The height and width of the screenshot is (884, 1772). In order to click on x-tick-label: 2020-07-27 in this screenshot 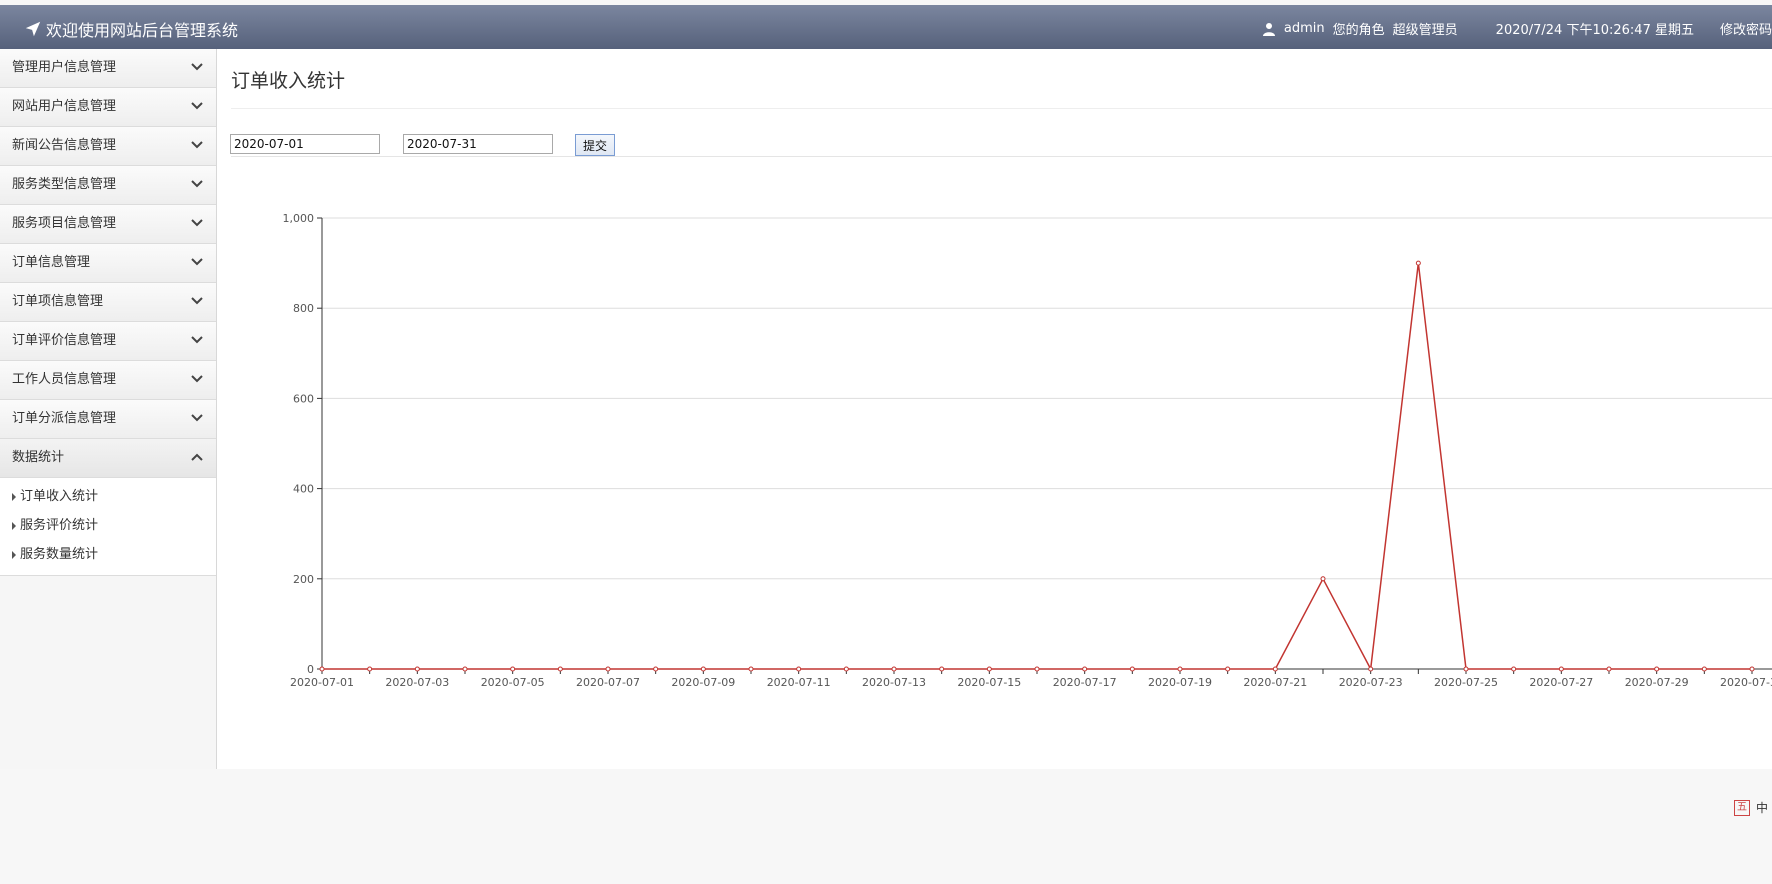, I will do `click(1561, 682)`.